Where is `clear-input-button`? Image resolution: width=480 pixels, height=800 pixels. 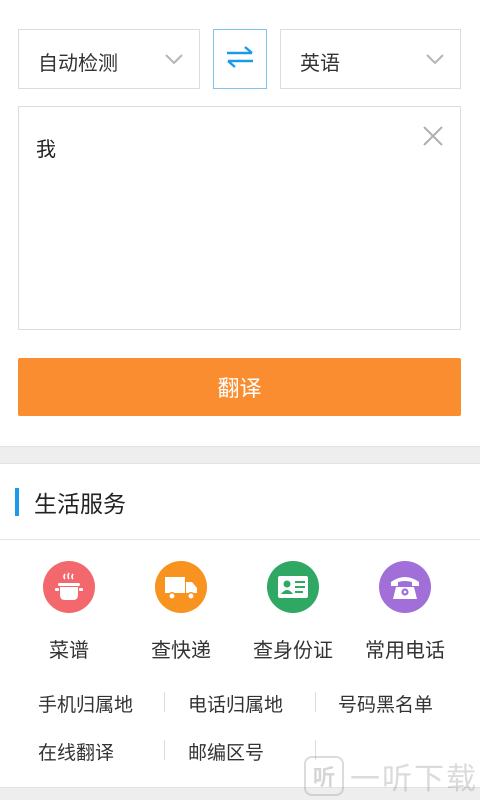
clear-input-button is located at coordinates (433, 138).